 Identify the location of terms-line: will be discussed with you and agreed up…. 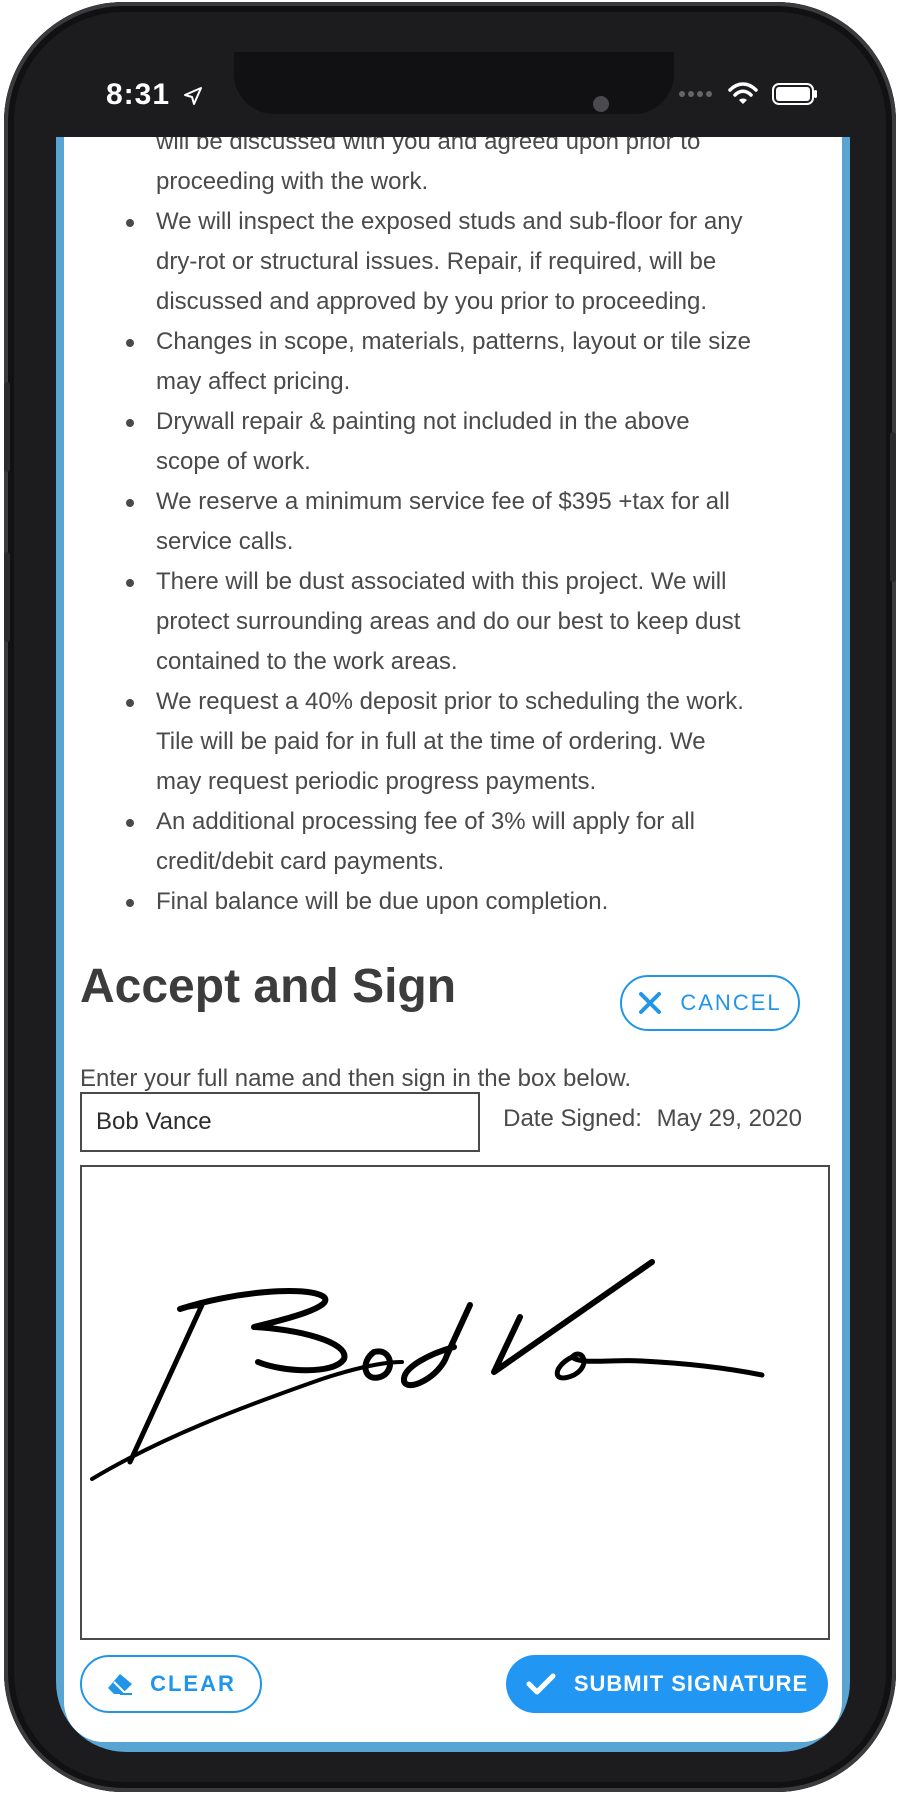
(428, 146).